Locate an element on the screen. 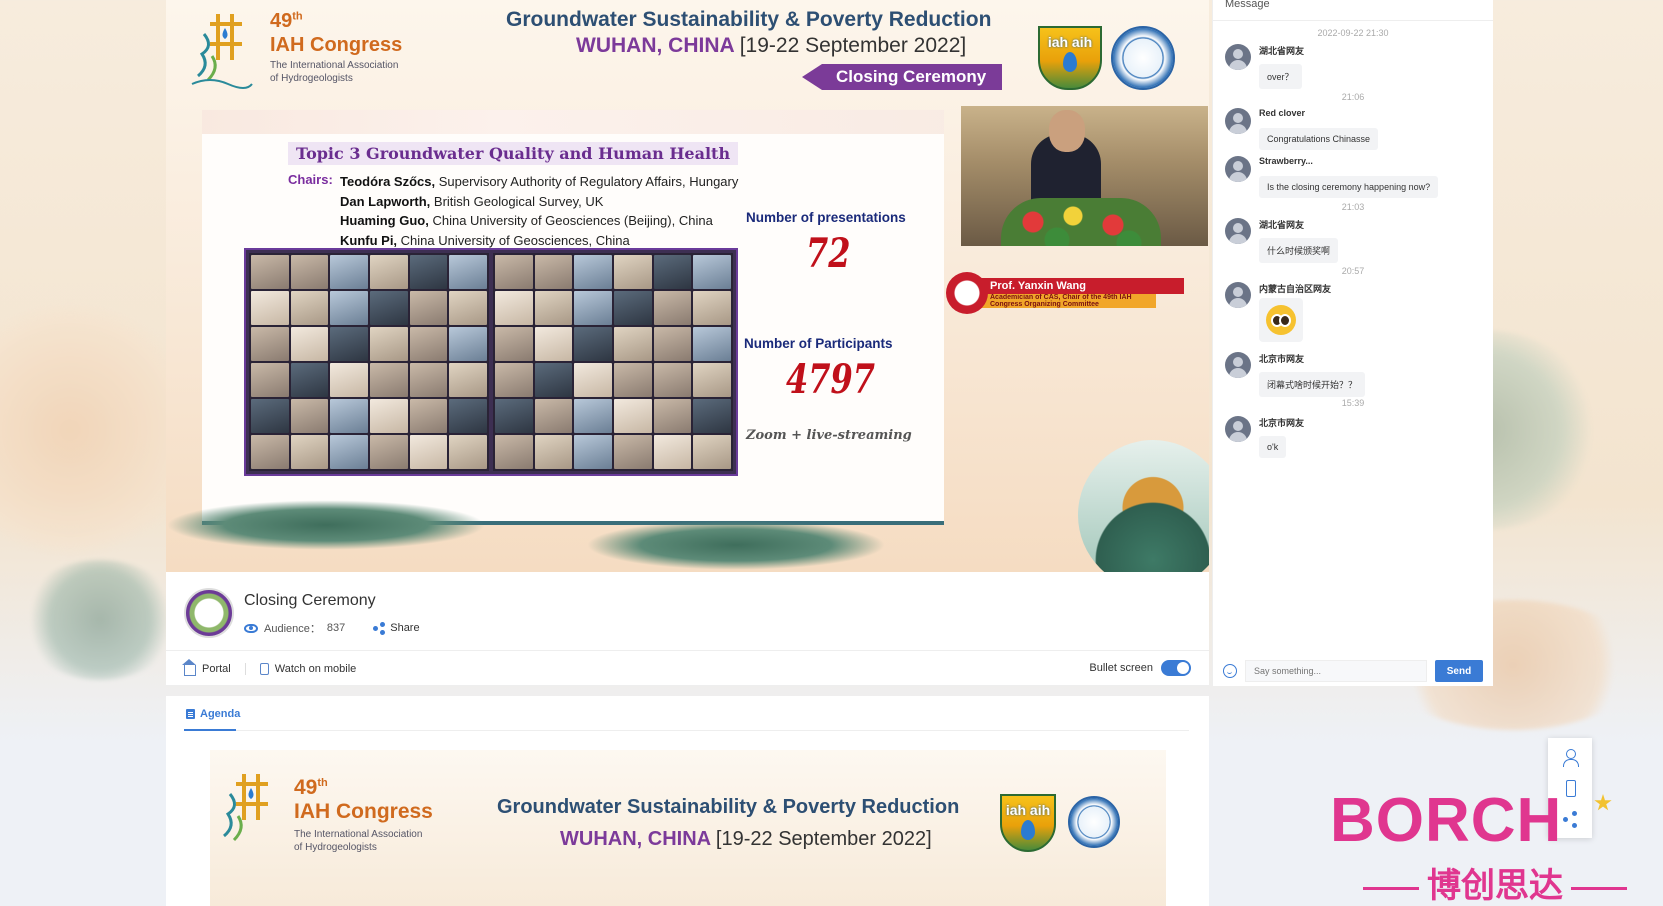 The image size is (1663, 906). bullet-screen-control: Bullet screen is located at coordinates (1140, 668).